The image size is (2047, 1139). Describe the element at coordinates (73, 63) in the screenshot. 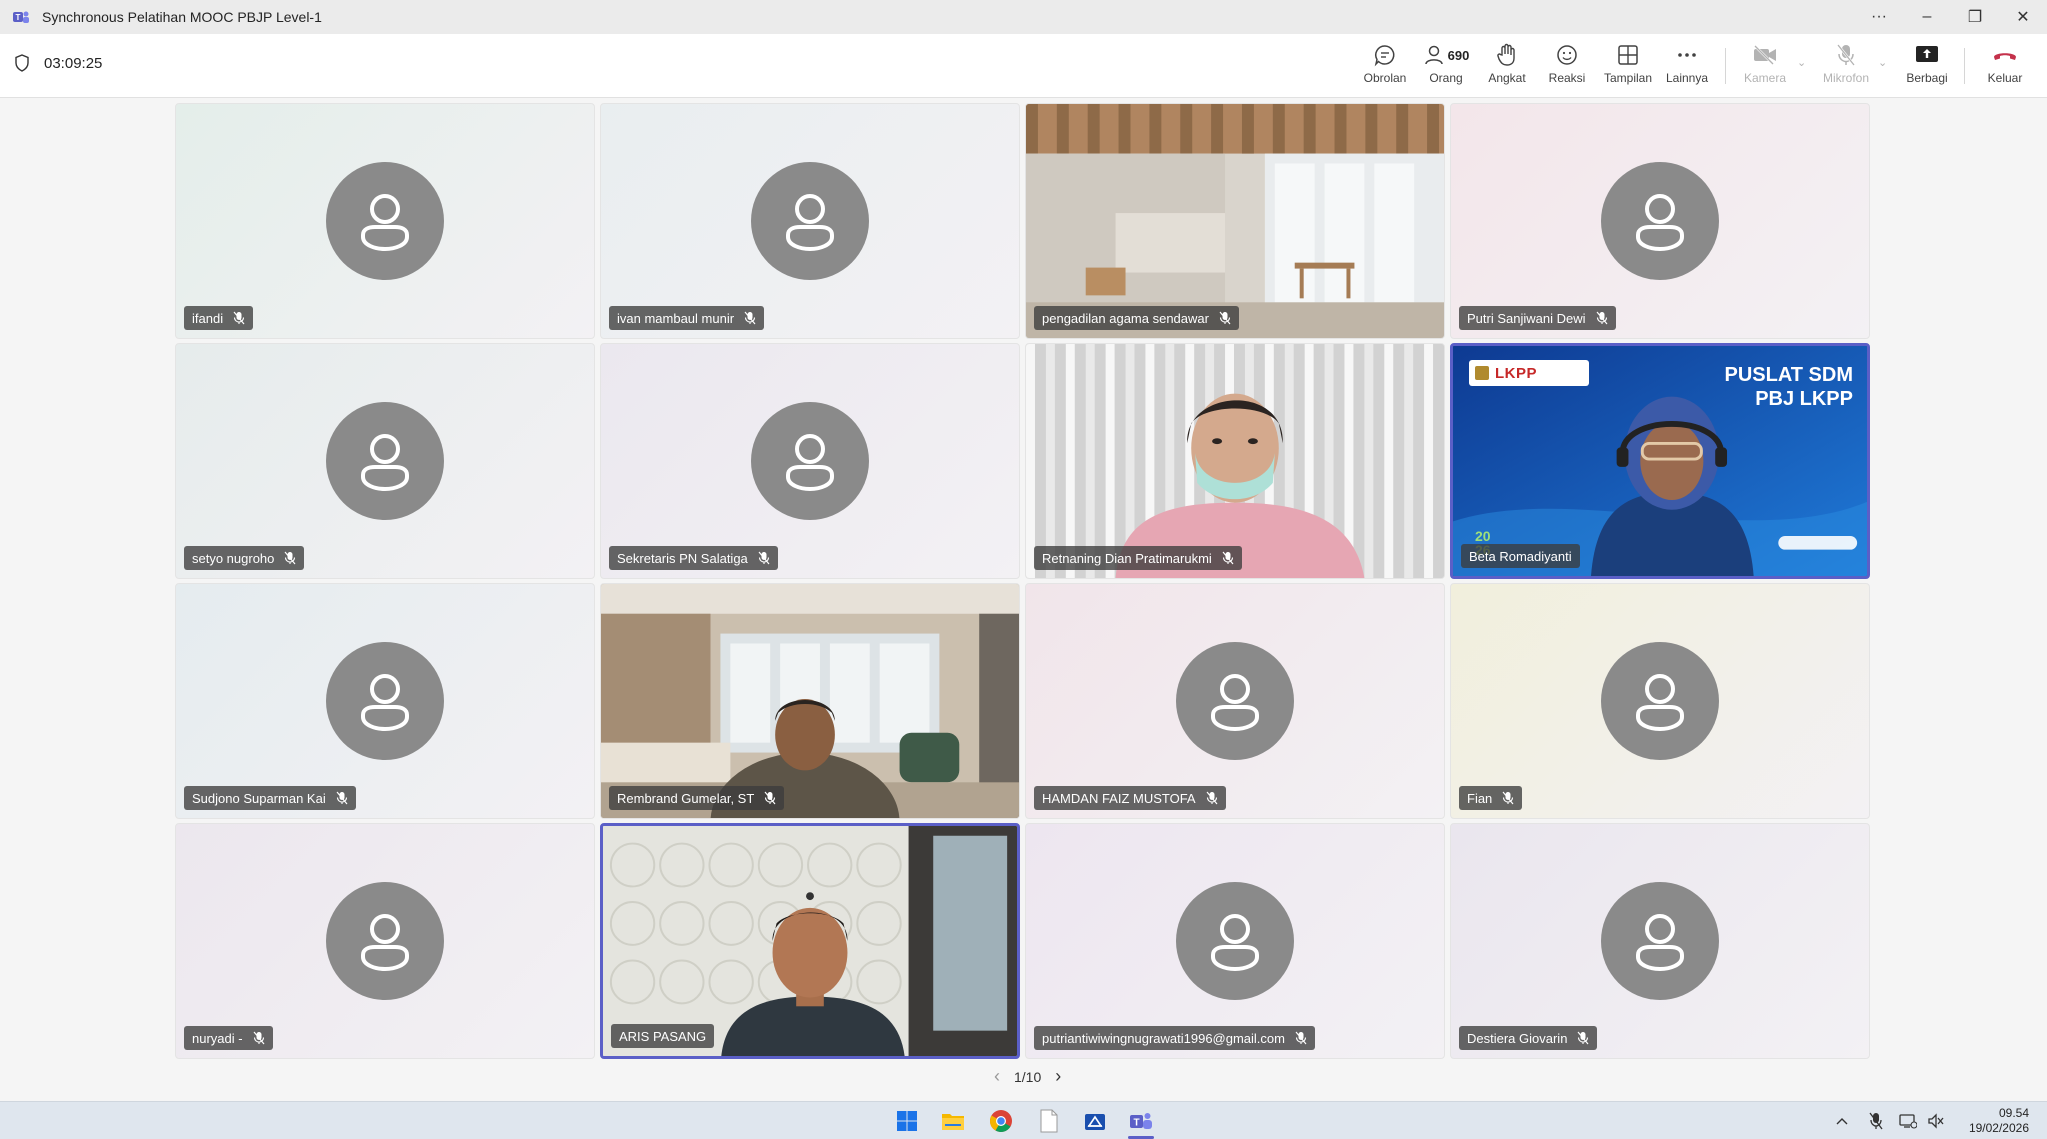

I see `meeting-timer-value: 03:09:25` at that location.